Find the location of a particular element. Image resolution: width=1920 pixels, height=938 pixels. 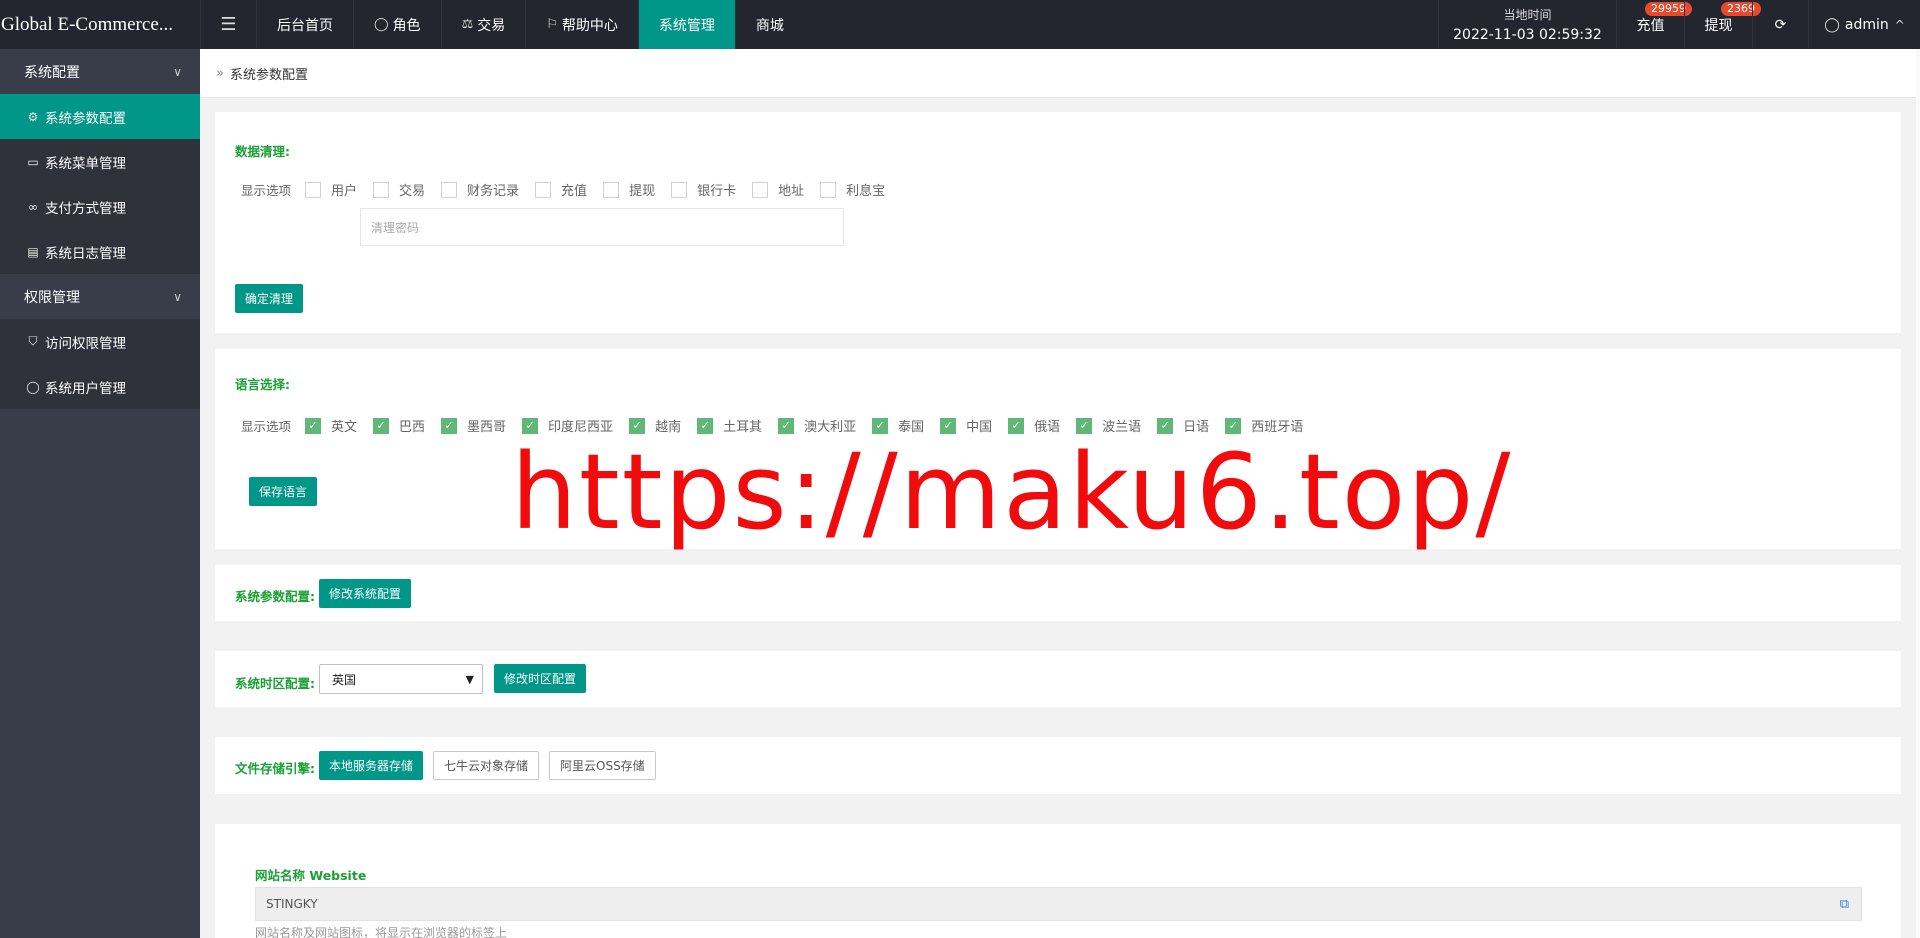

chevron-down-icon: ▼ is located at coordinates (469, 679).